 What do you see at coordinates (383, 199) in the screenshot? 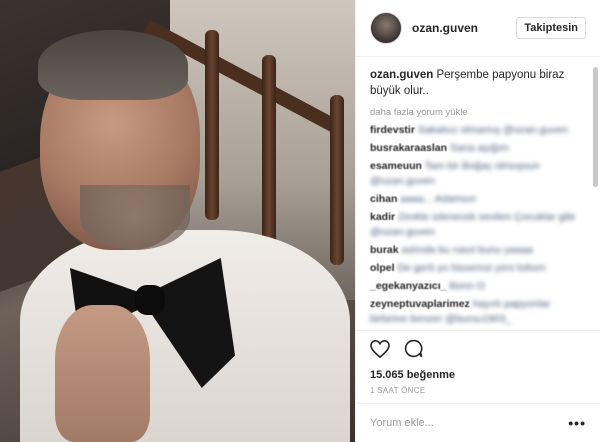
I see `comment-username: cihan` at bounding box center [383, 199].